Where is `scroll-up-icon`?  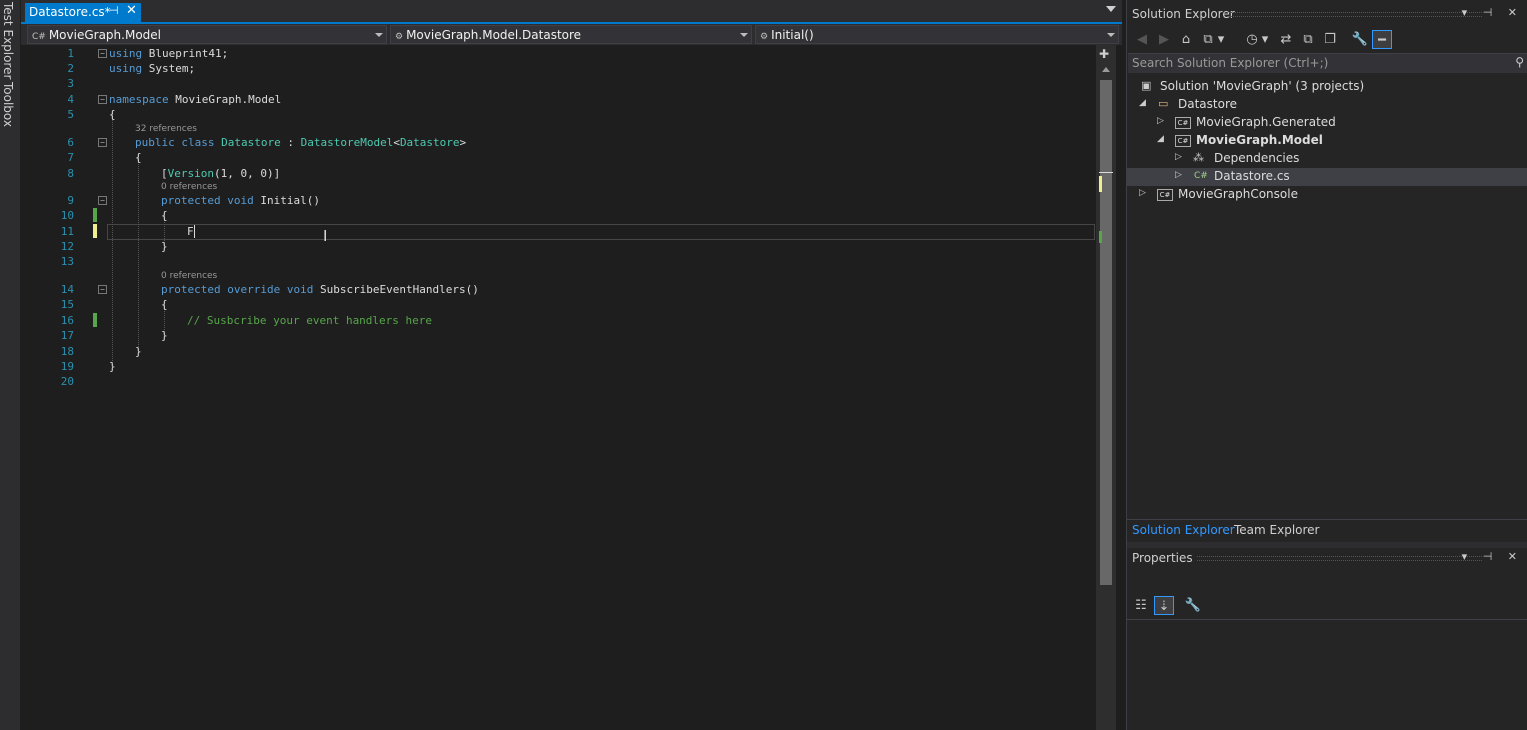
scroll-up-icon is located at coordinates (1106, 69).